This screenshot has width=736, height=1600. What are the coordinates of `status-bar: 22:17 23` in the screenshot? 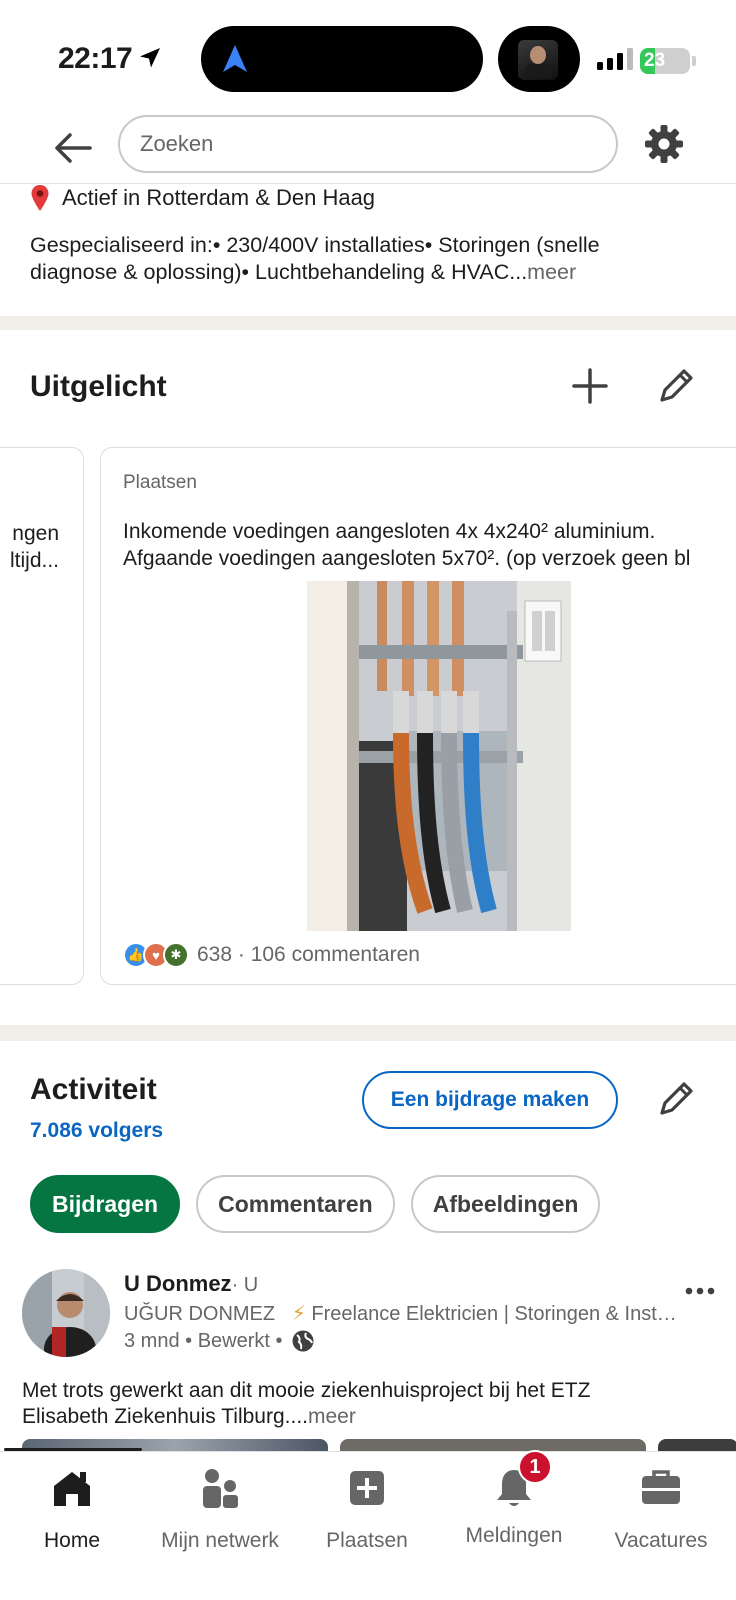 It's located at (368, 56).